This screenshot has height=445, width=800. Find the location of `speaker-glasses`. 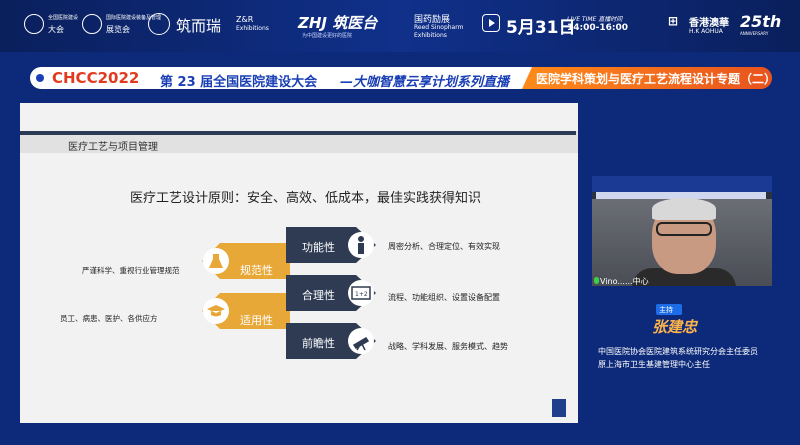

speaker-glasses is located at coordinates (684, 229).